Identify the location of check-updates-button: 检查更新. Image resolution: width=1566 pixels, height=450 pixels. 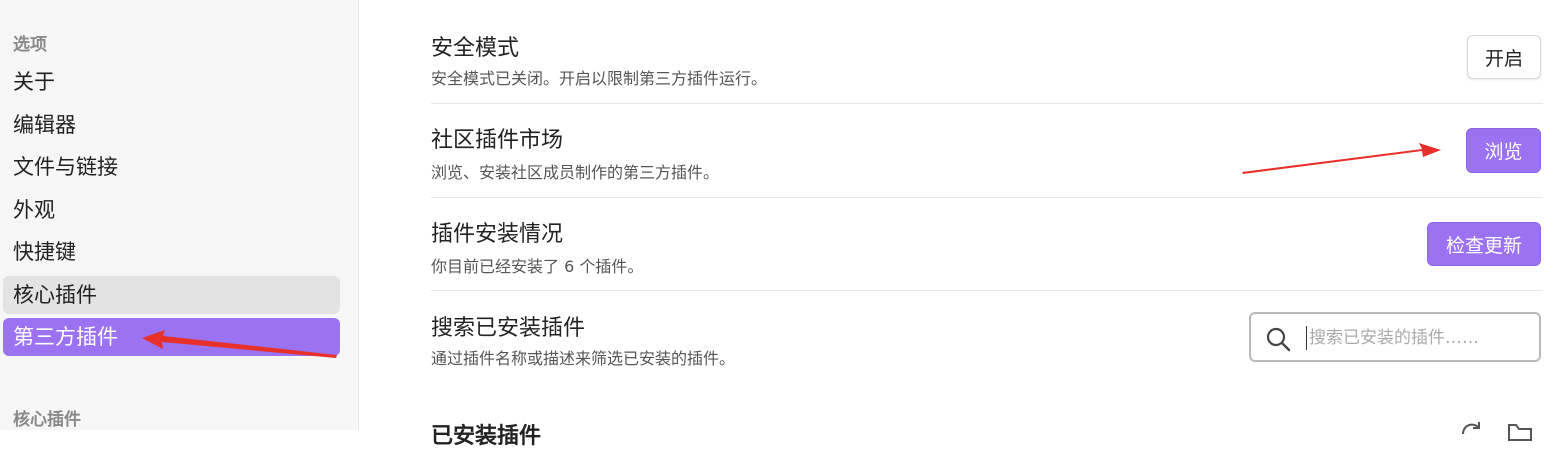
(1484, 244).